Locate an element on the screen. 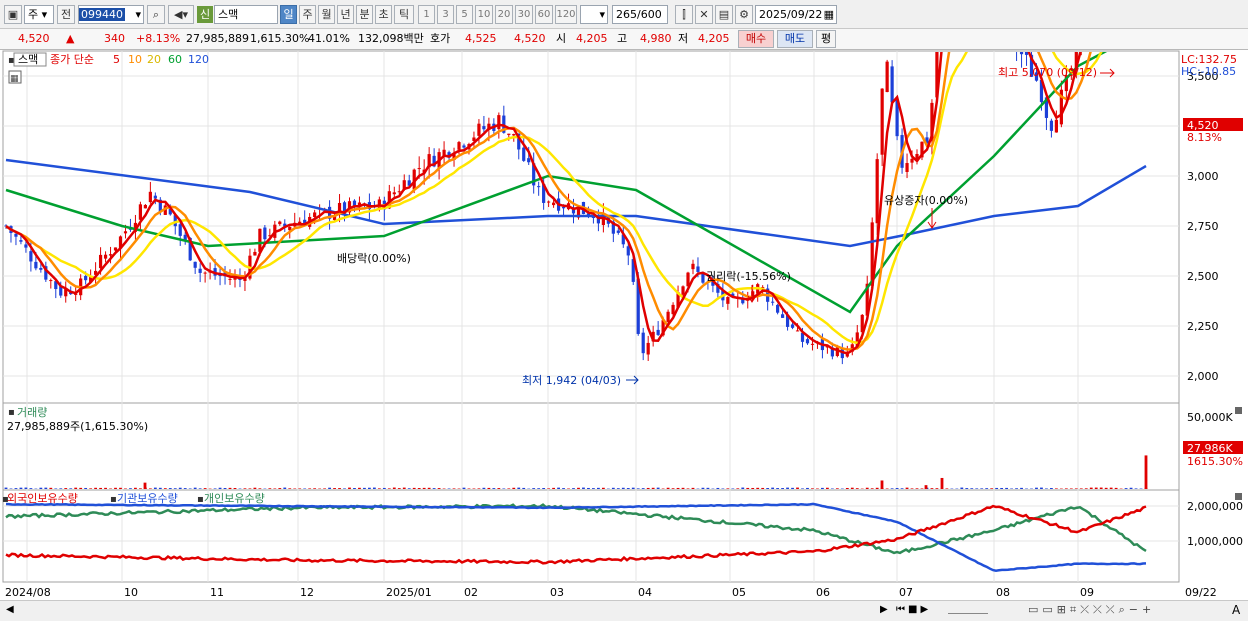  sell-button: 매도 is located at coordinates (795, 39).